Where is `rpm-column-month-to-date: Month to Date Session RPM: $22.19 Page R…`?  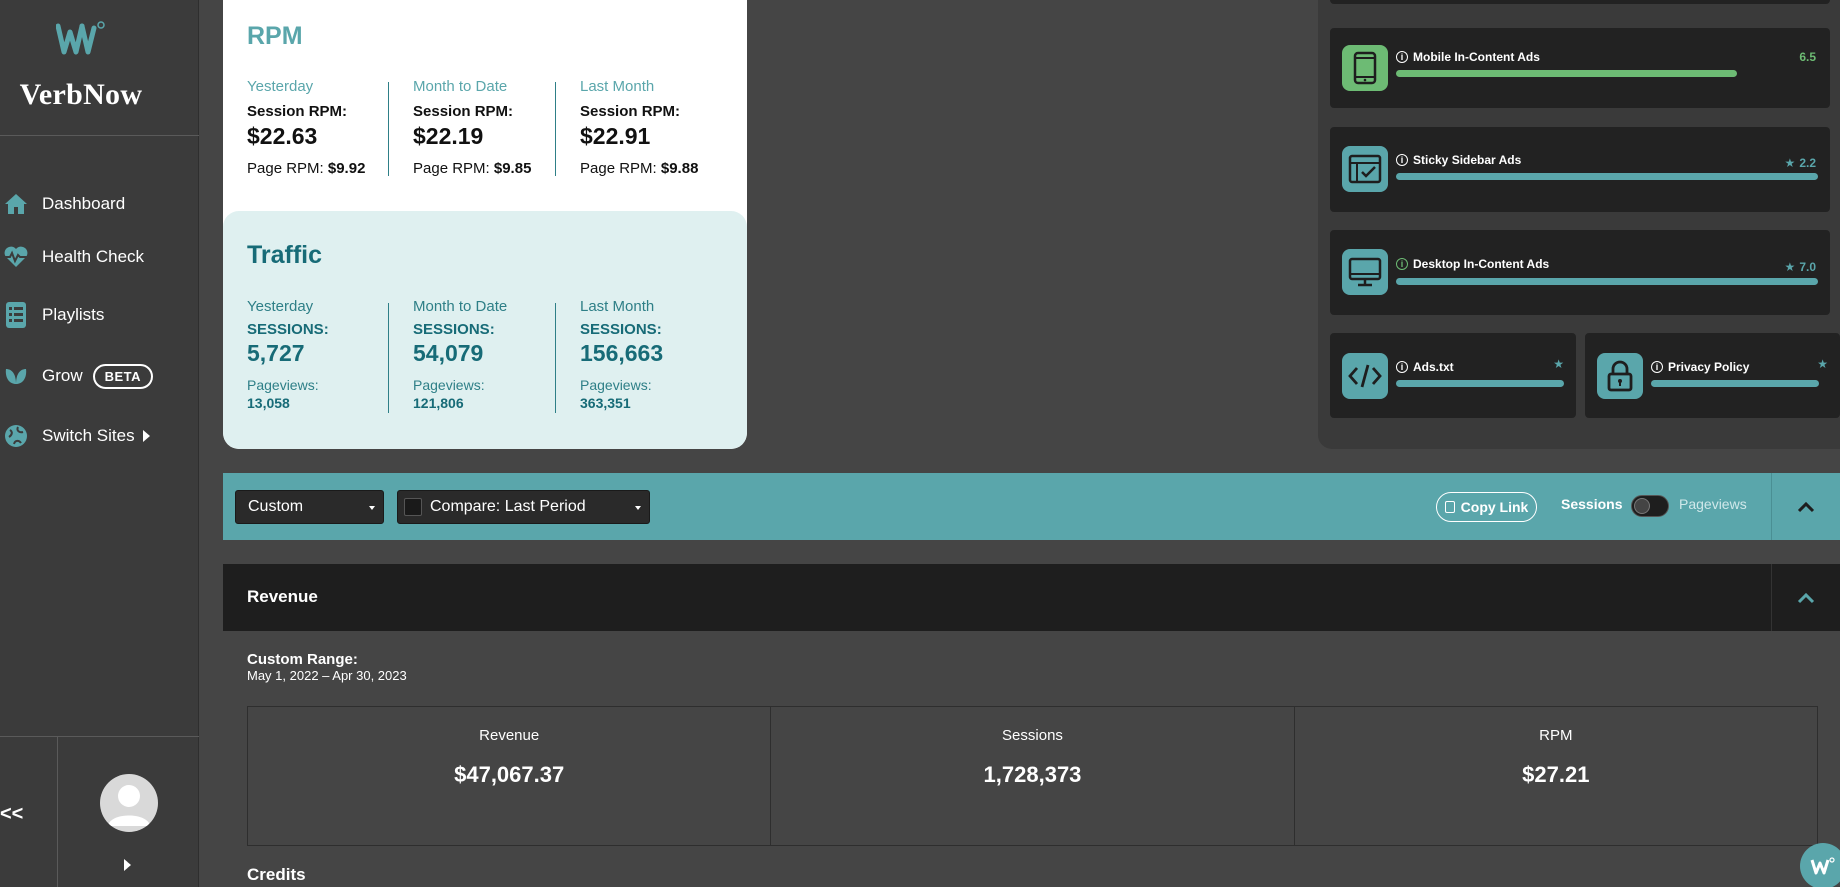 rpm-column-month-to-date: Month to Date Session RPM: $22.19 Page R… is located at coordinates (488, 127).